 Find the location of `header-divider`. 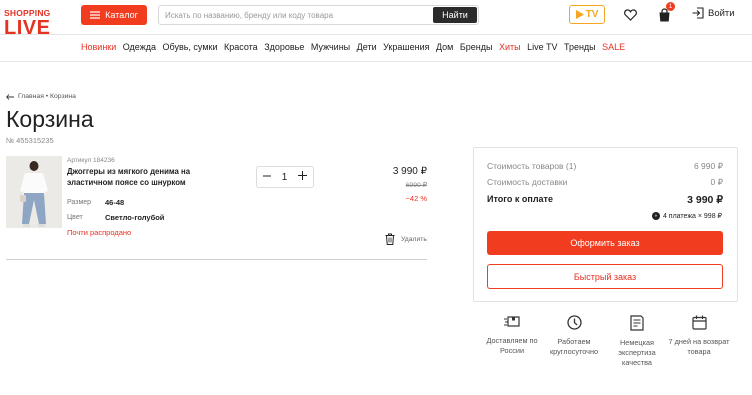

header-divider is located at coordinates (376, 34).